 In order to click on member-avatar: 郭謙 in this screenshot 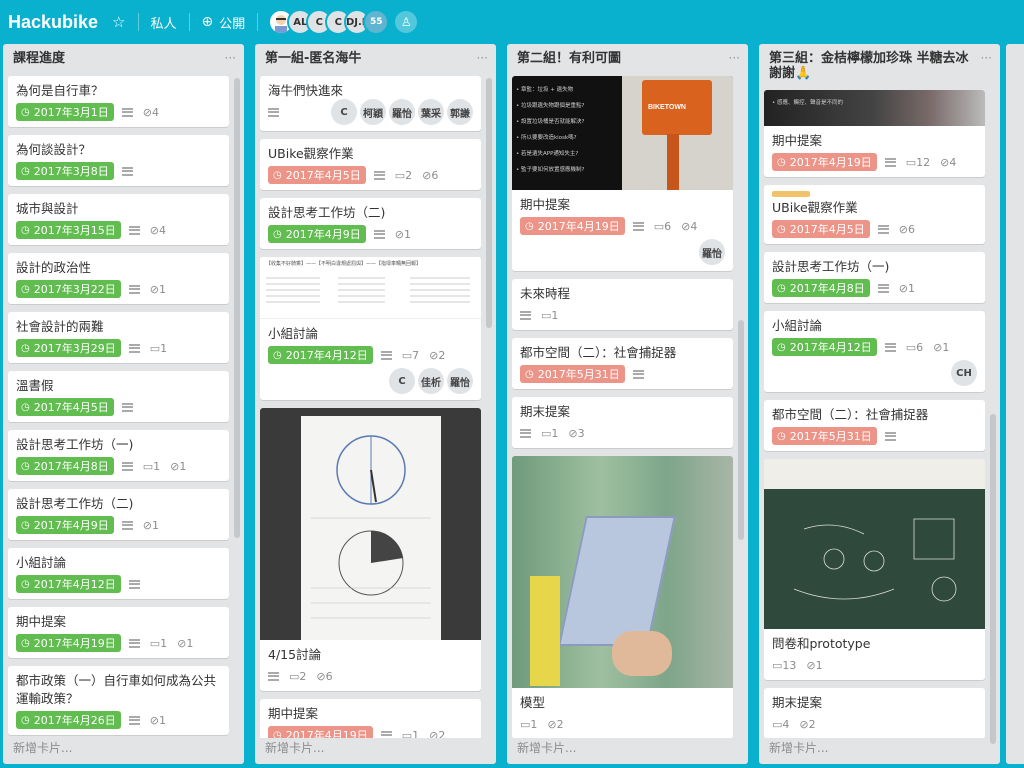, I will do `click(460, 112)`.